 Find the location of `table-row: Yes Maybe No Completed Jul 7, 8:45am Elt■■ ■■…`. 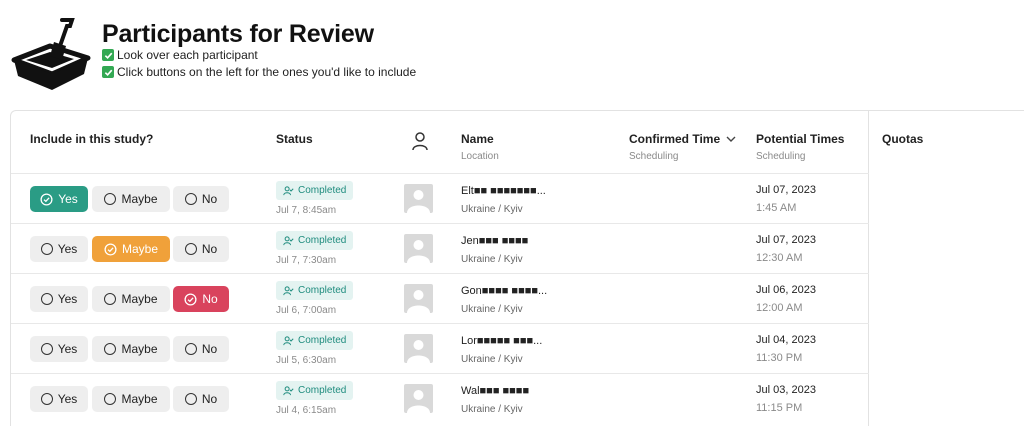

table-row: Yes Maybe No Completed Jul 7, 8:45am Elt■■ ■■… is located at coordinates (440, 198).